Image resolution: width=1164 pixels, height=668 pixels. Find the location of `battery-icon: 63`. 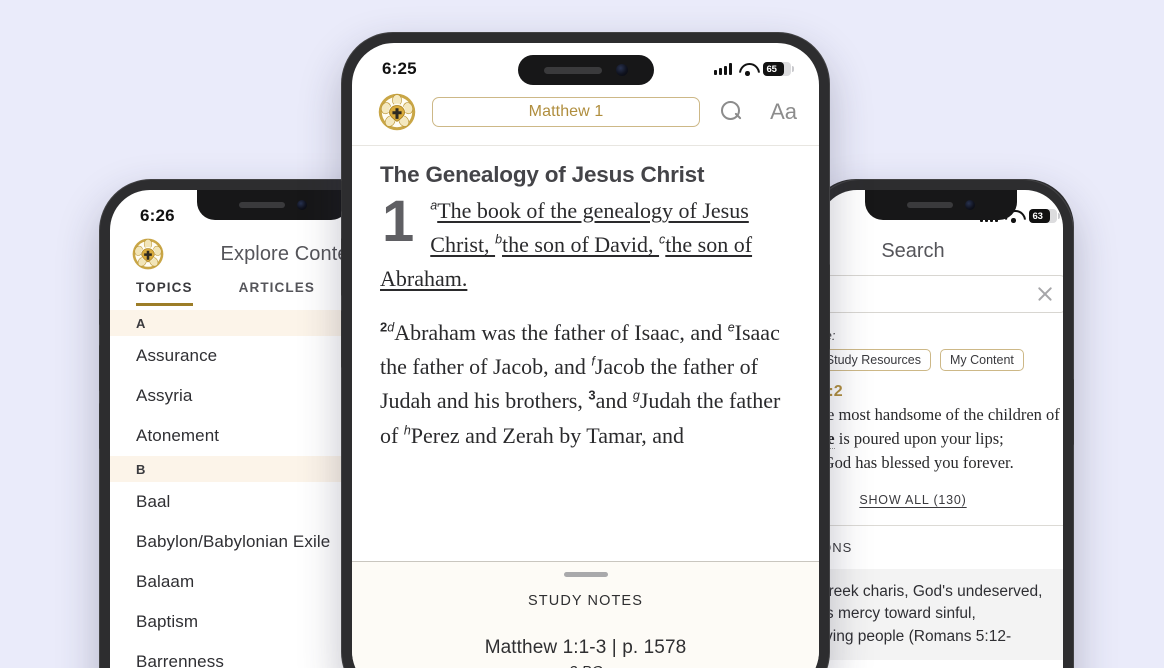

battery-icon: 63 is located at coordinates (1044, 216).